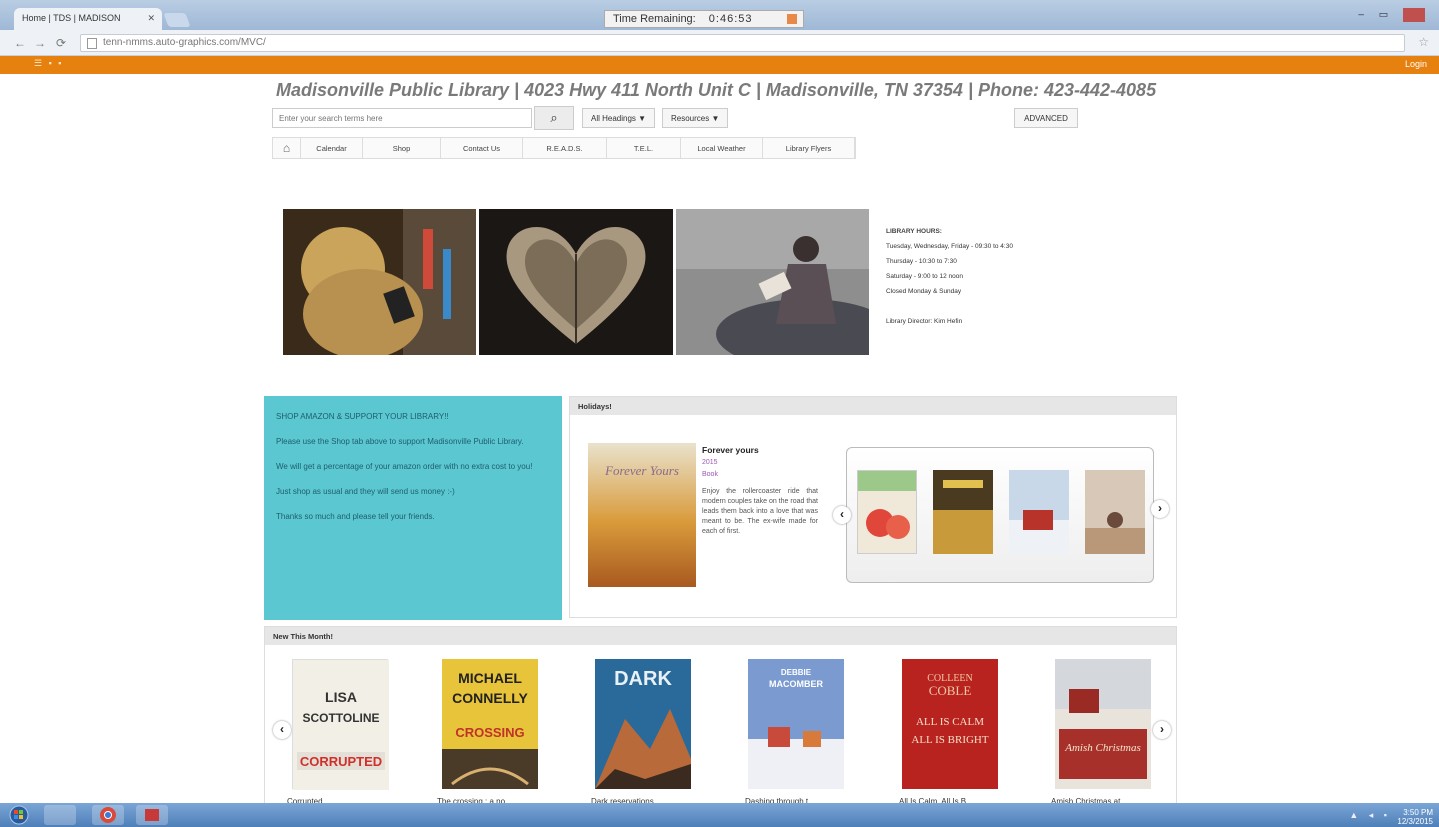  Describe the element at coordinates (704, 19) in the screenshot. I see `time-remaining-timer: Time Remaining: 0:46:53` at that location.